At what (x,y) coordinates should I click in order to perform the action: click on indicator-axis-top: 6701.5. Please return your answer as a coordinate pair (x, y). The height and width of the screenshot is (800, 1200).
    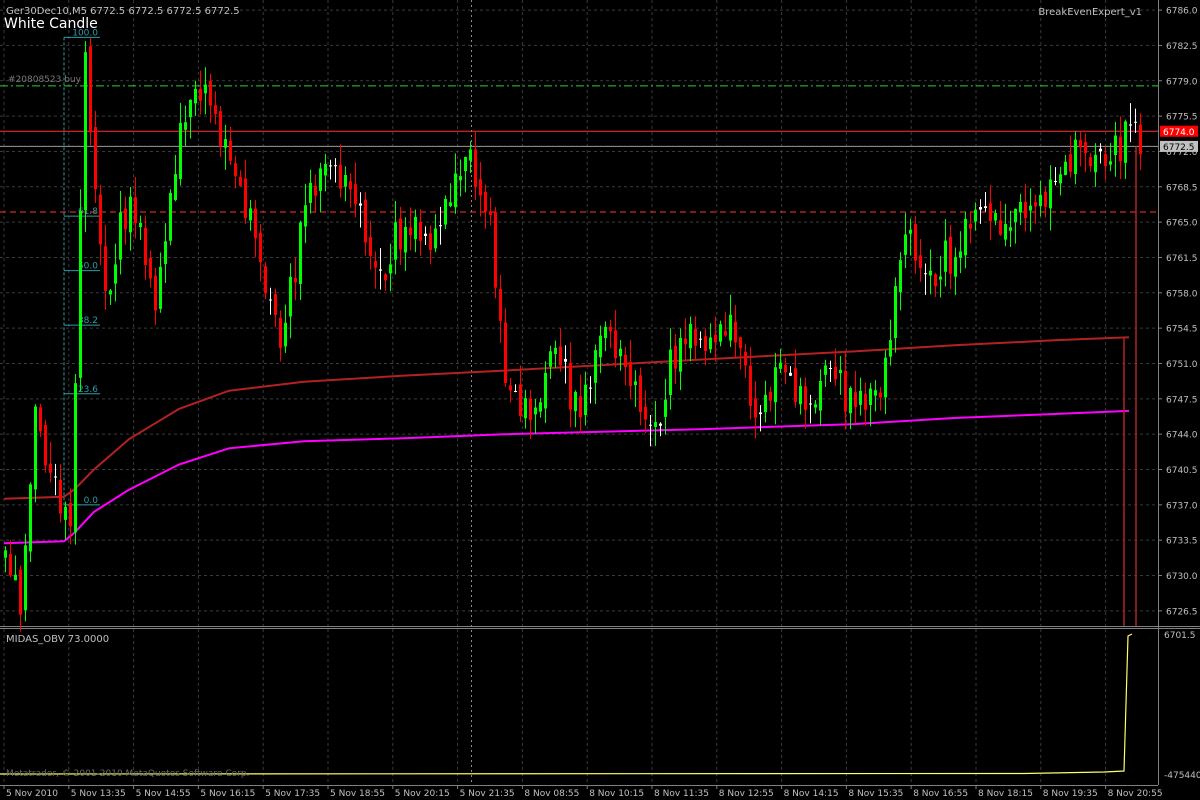
    Looking at the image, I should click on (1180, 636).